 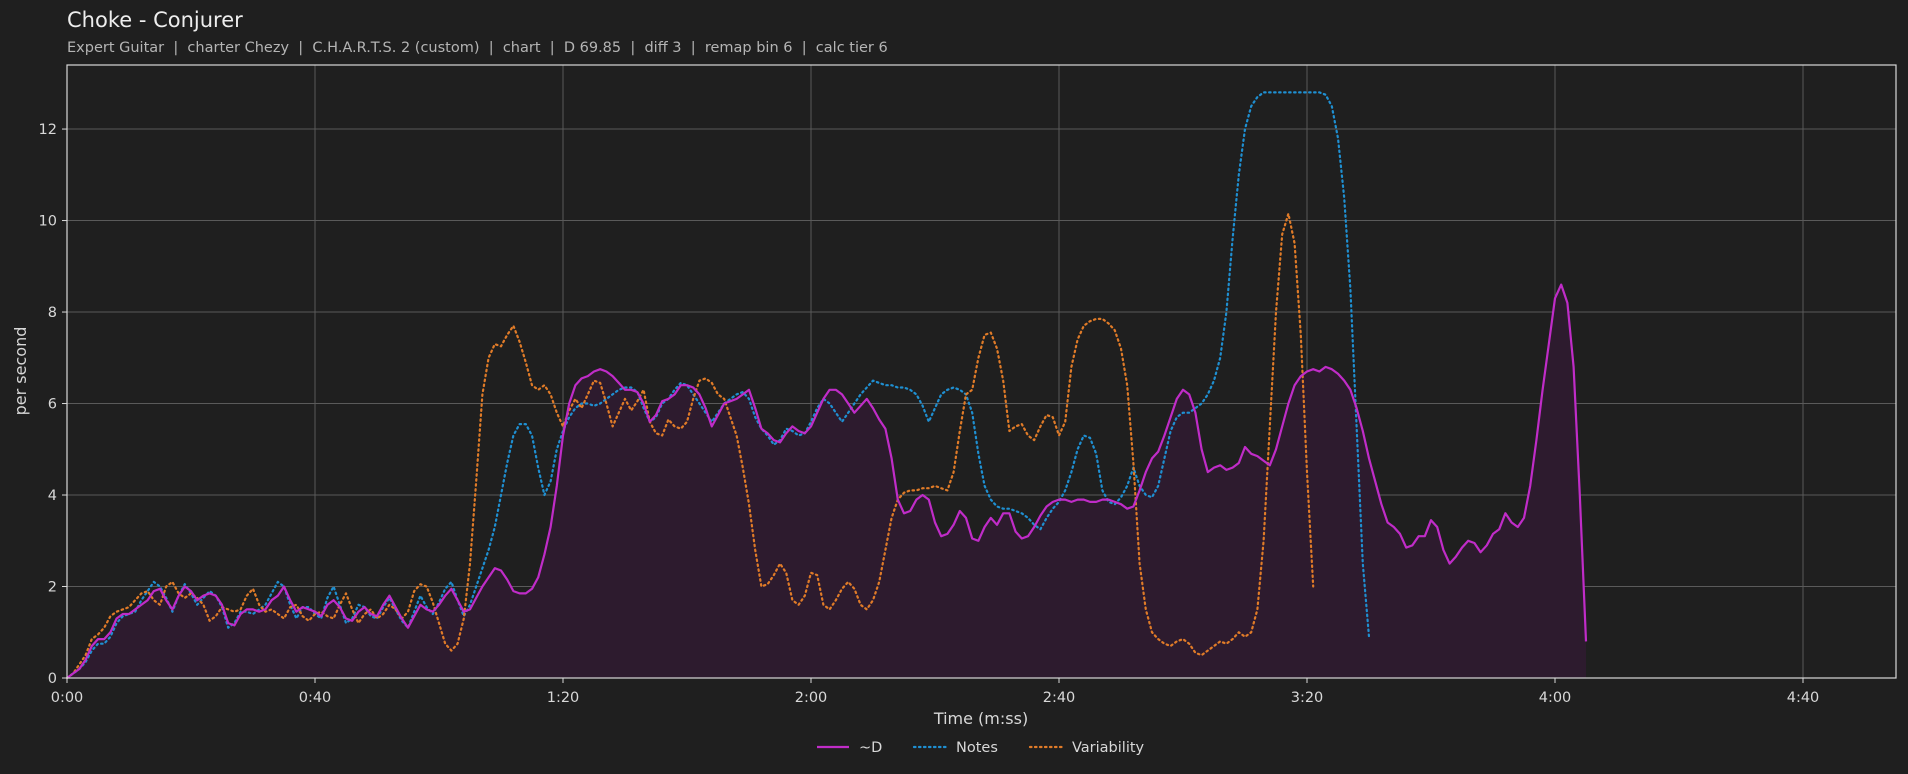 What do you see at coordinates (52, 496) in the screenshot?
I see `y-tick-label: 4` at bounding box center [52, 496].